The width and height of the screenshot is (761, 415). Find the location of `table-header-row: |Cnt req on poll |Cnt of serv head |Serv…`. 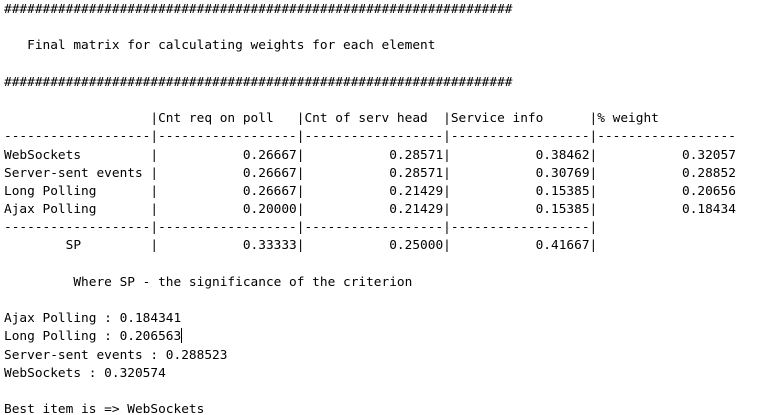

table-header-row: |Cnt req on poll |Cnt of serv head |Serv… is located at coordinates (331, 119).